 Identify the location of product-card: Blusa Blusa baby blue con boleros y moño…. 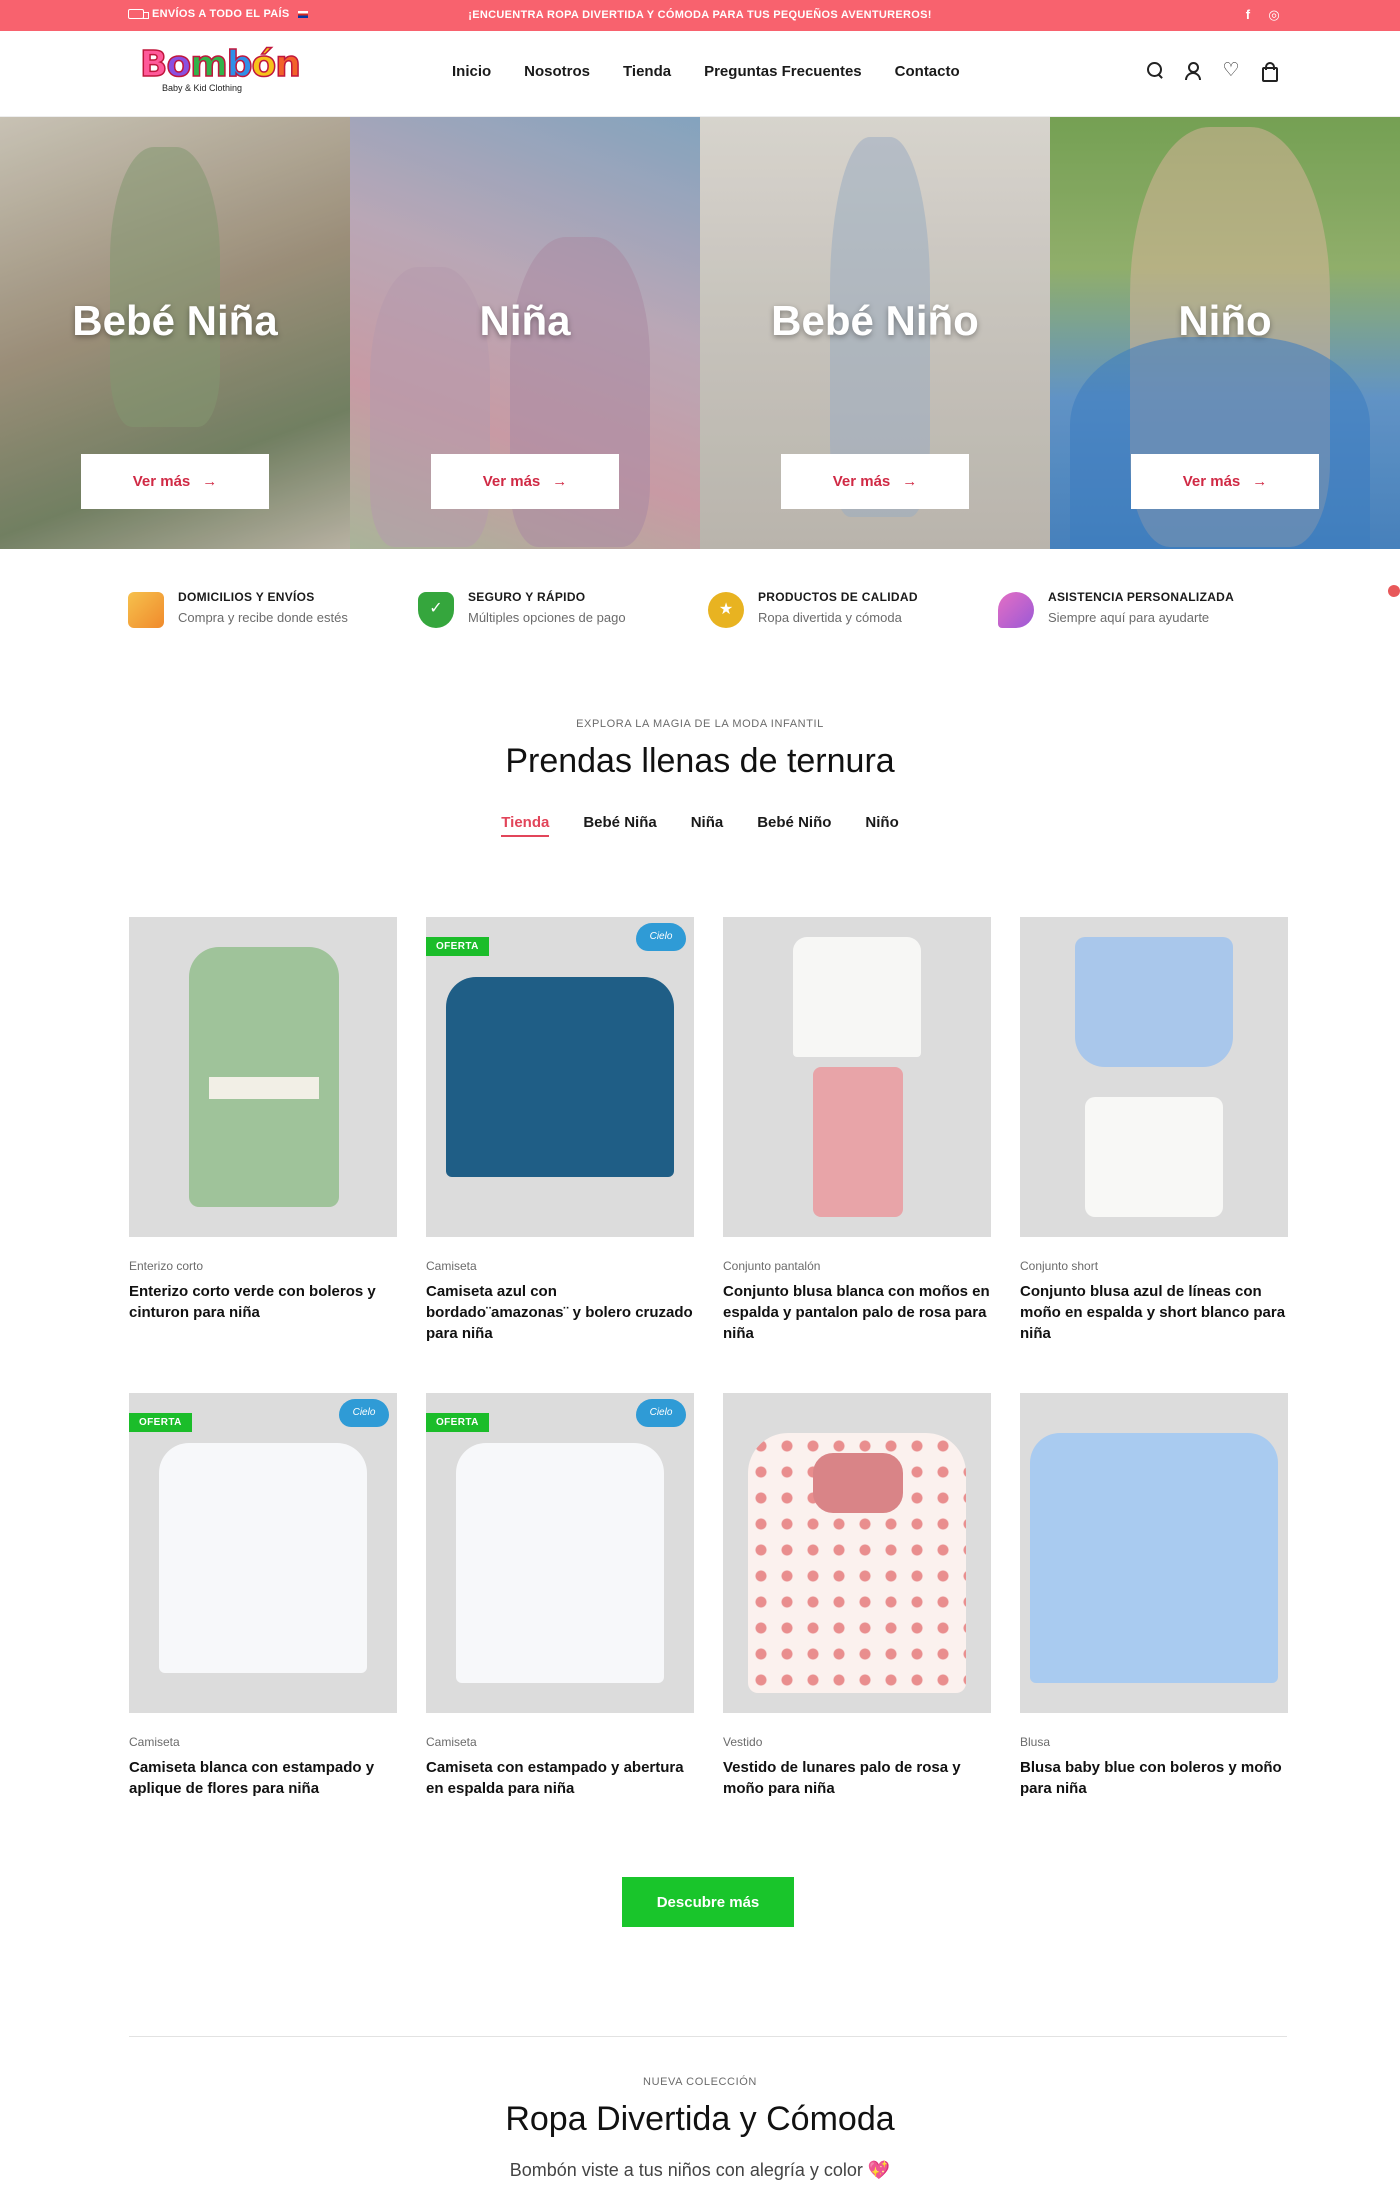
(1154, 1596).